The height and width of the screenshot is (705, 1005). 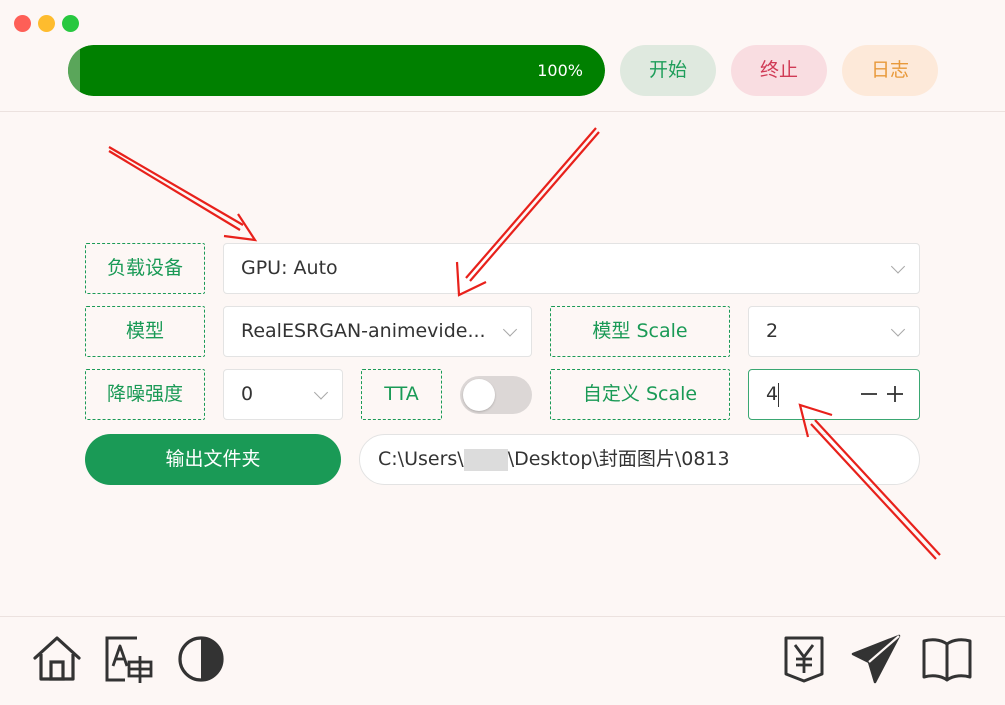 What do you see at coordinates (57, 659) in the screenshot?
I see `home-icon` at bounding box center [57, 659].